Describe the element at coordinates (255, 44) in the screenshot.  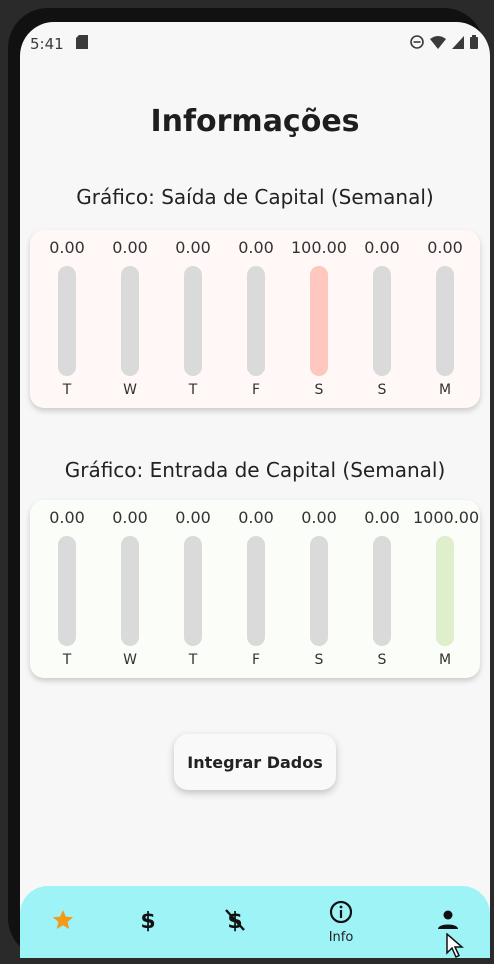
I see `status-bar: 5:41` at that location.